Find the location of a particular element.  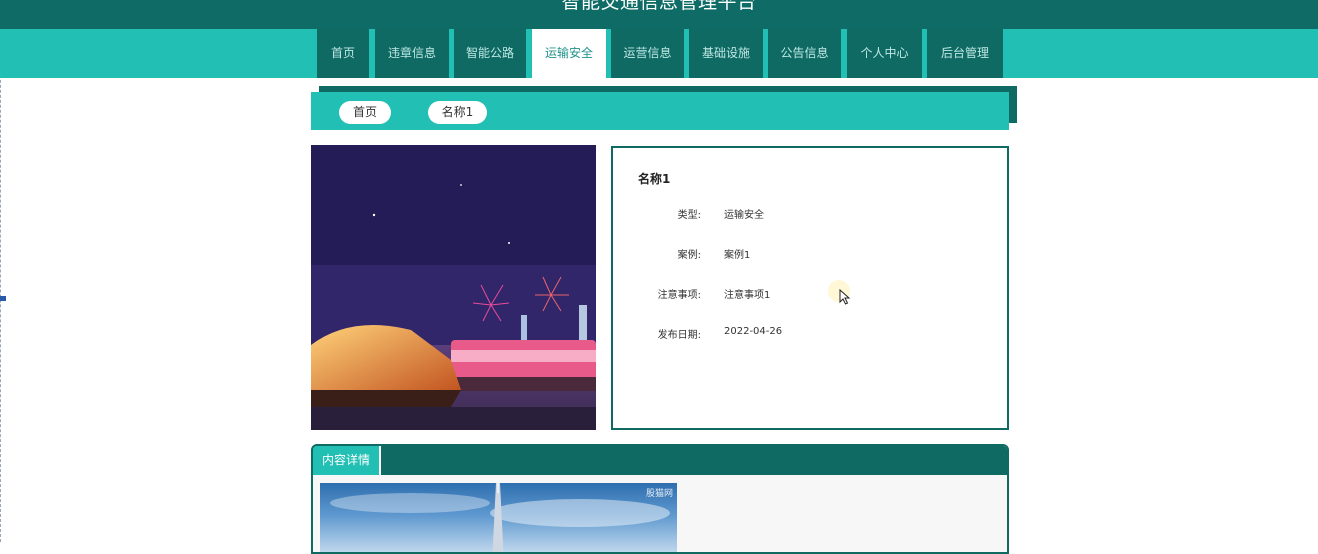

image-watermark: 股猫网 is located at coordinates (659, 494).